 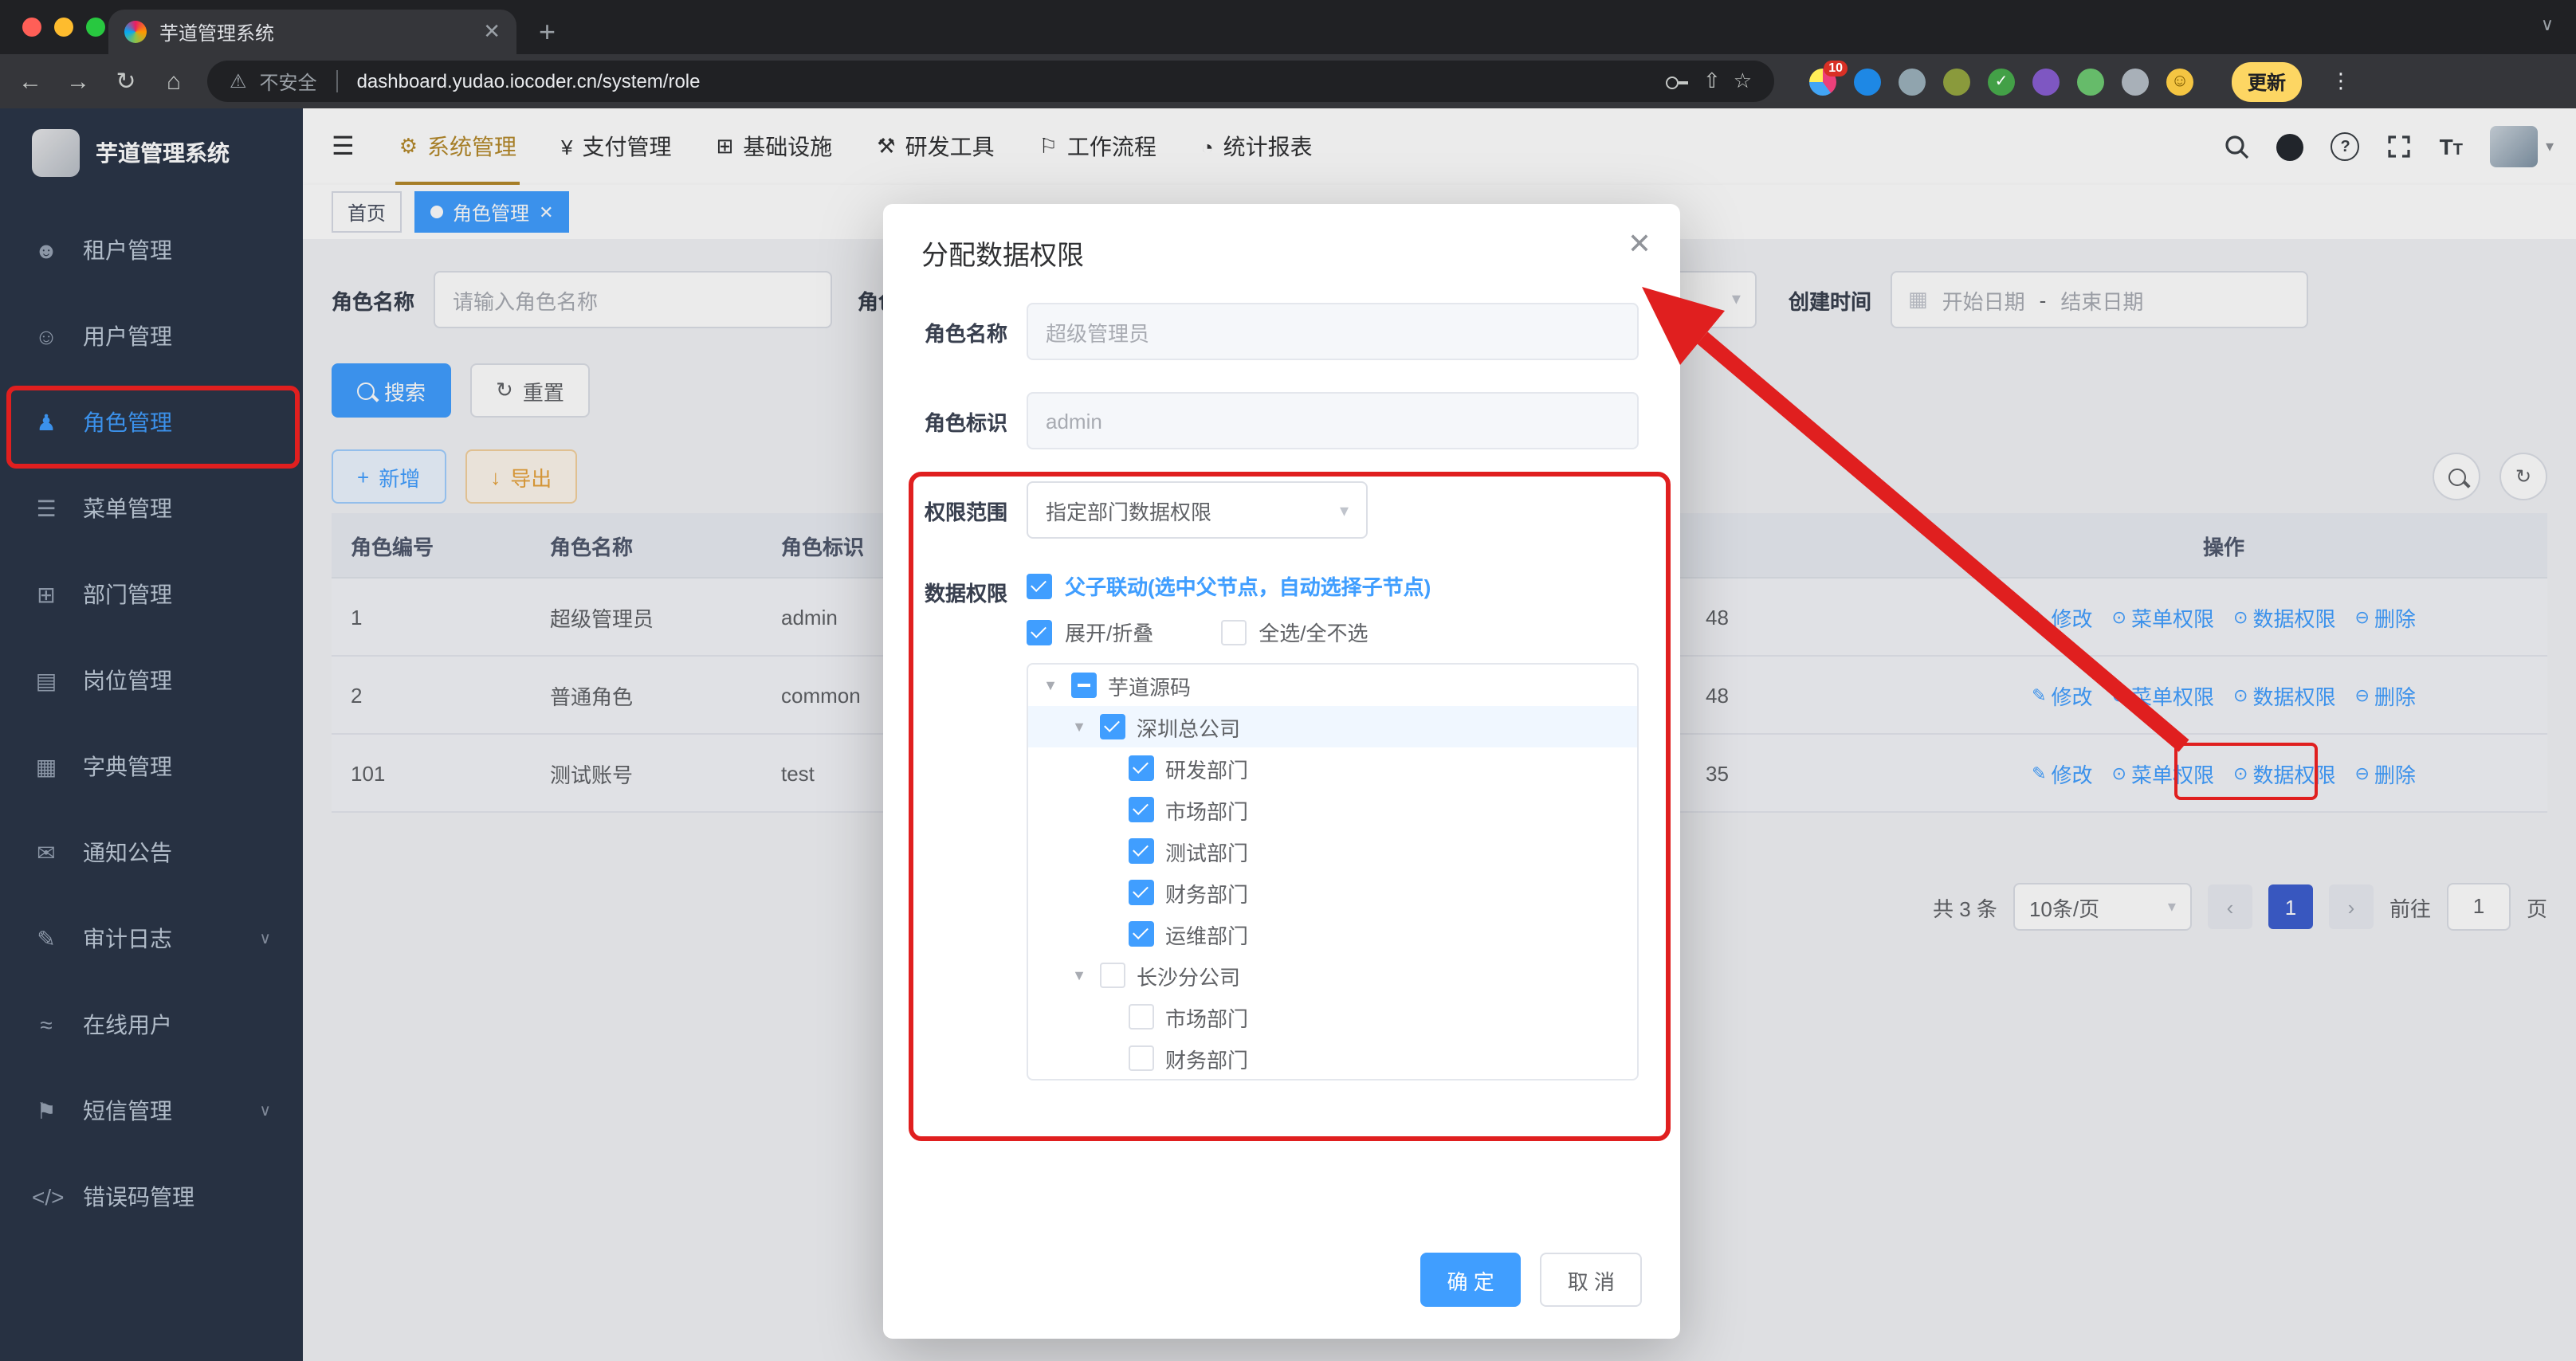 What do you see at coordinates (1912, 81) in the screenshot?
I see `extension-grey-icon` at bounding box center [1912, 81].